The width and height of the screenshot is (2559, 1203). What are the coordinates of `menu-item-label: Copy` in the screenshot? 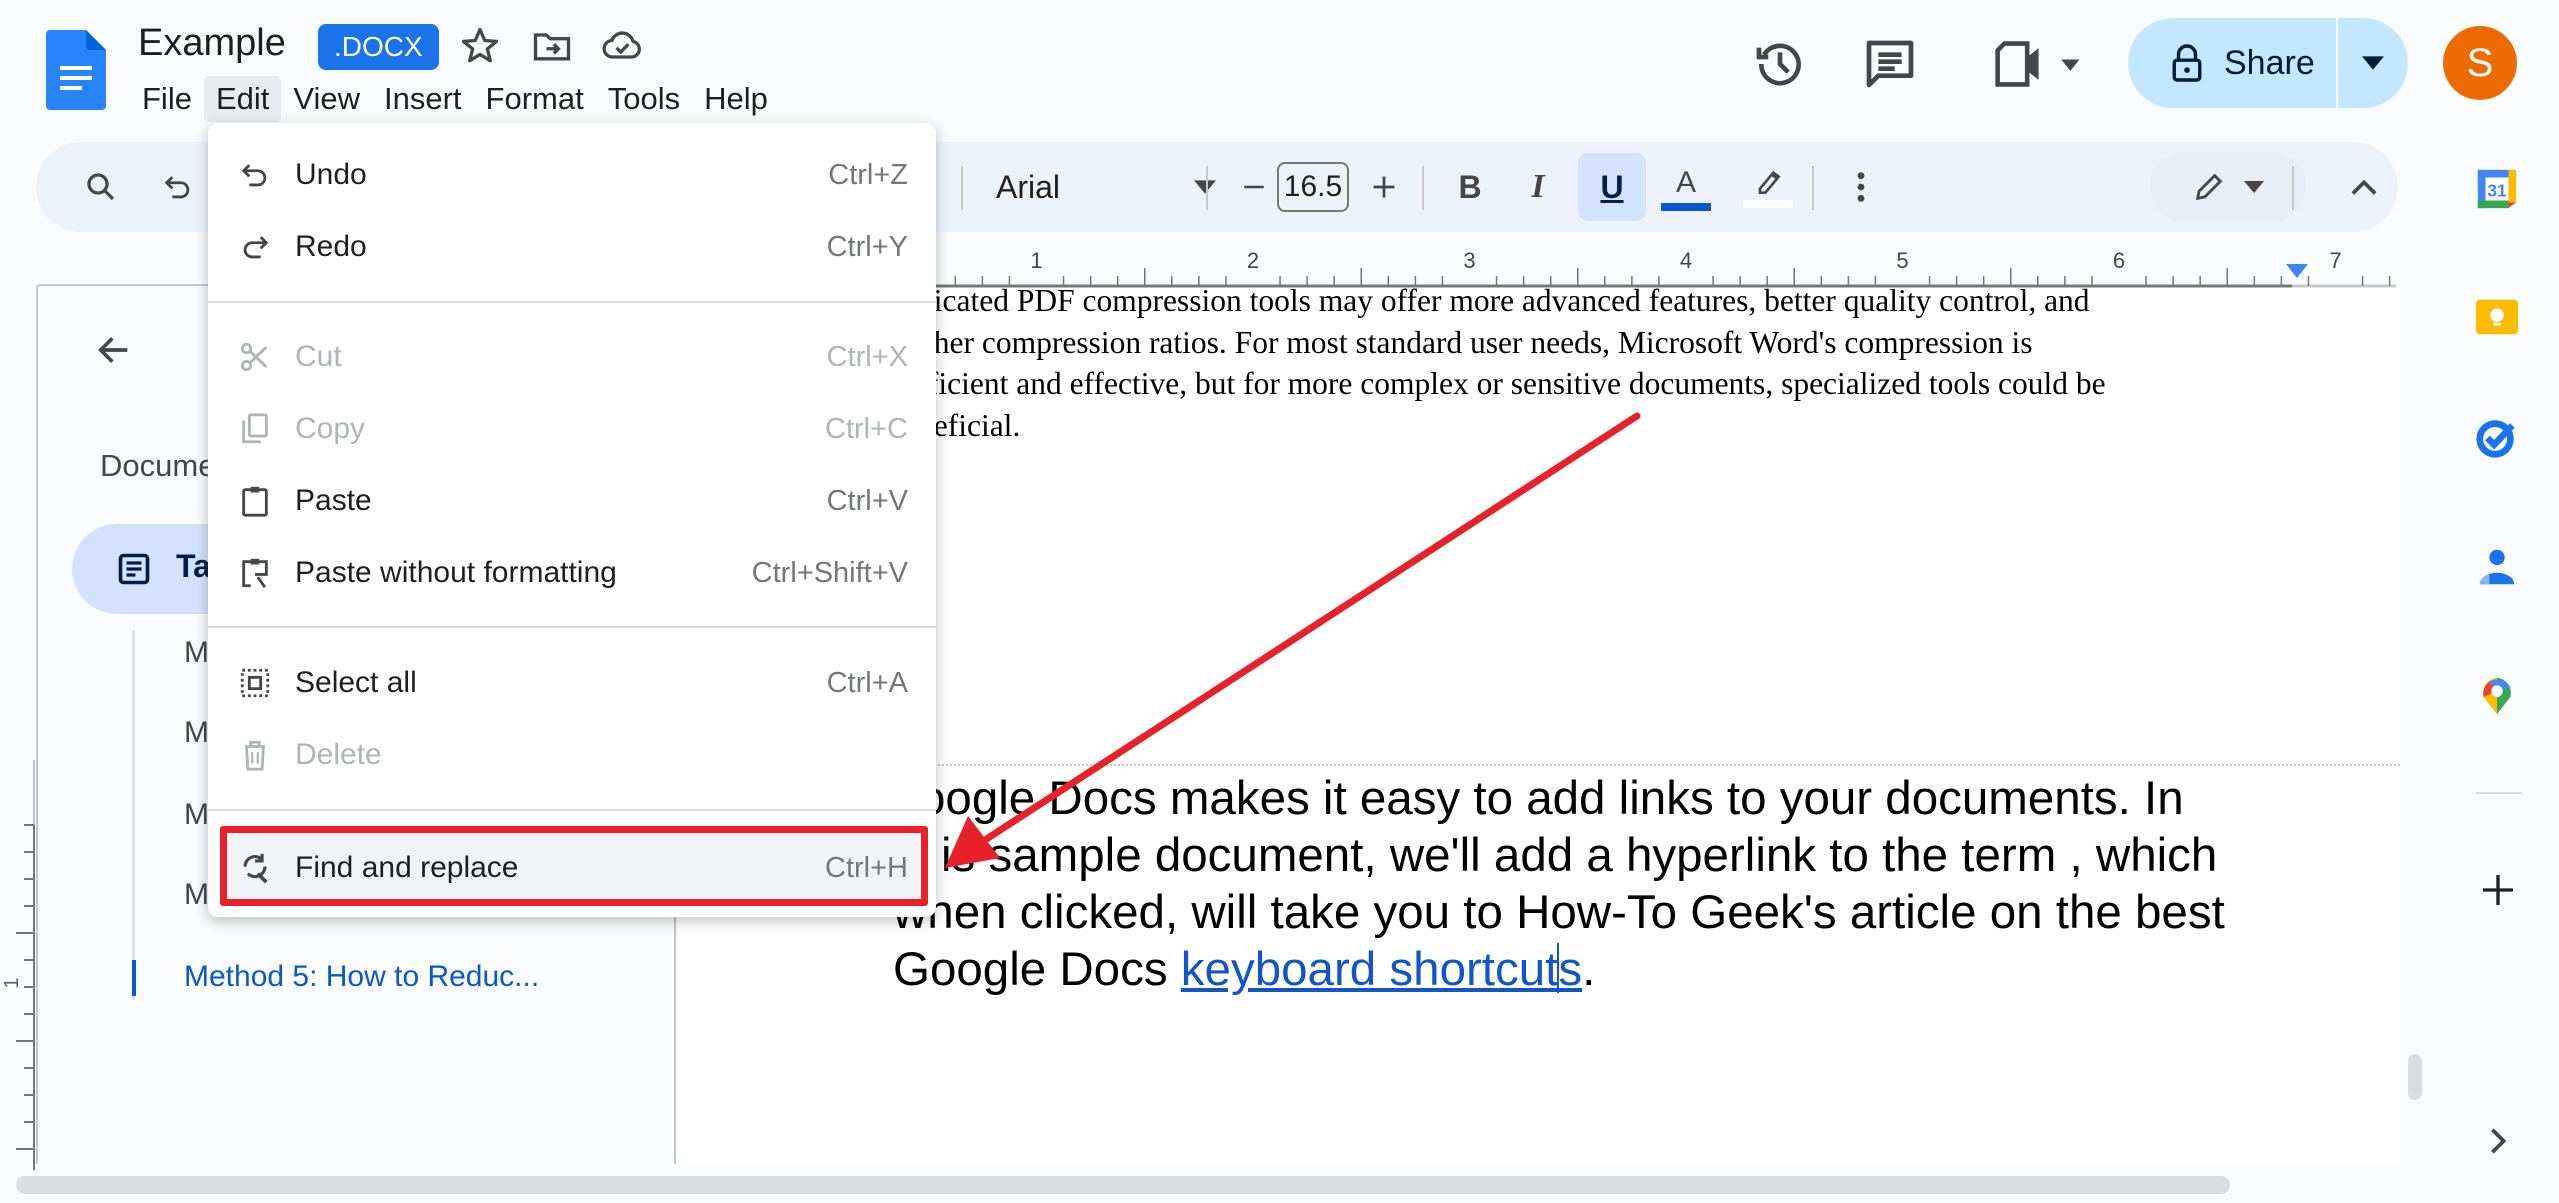 It's located at (330, 428).